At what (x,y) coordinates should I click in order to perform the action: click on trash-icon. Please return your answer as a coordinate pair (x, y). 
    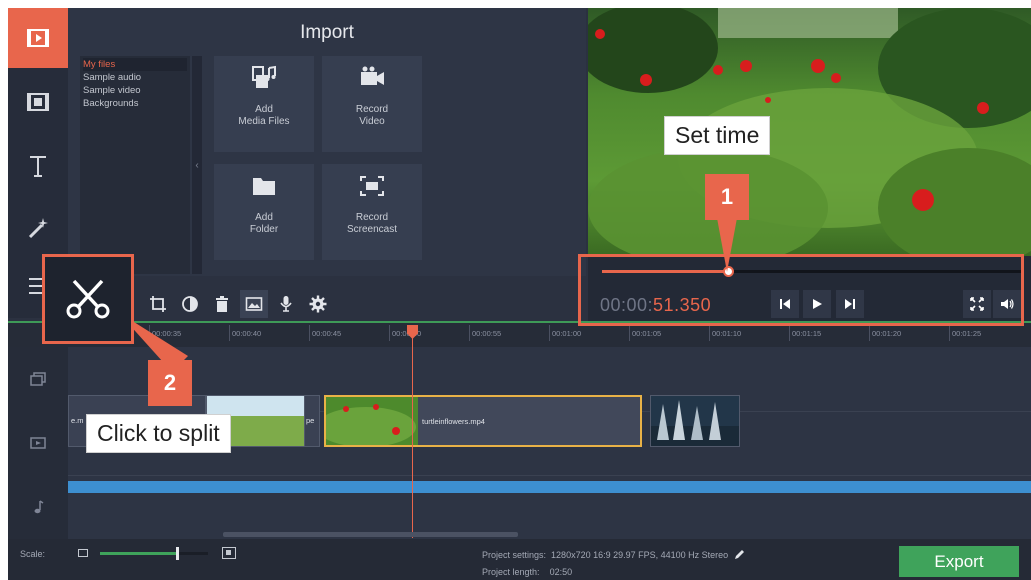
    Looking at the image, I should click on (222, 304).